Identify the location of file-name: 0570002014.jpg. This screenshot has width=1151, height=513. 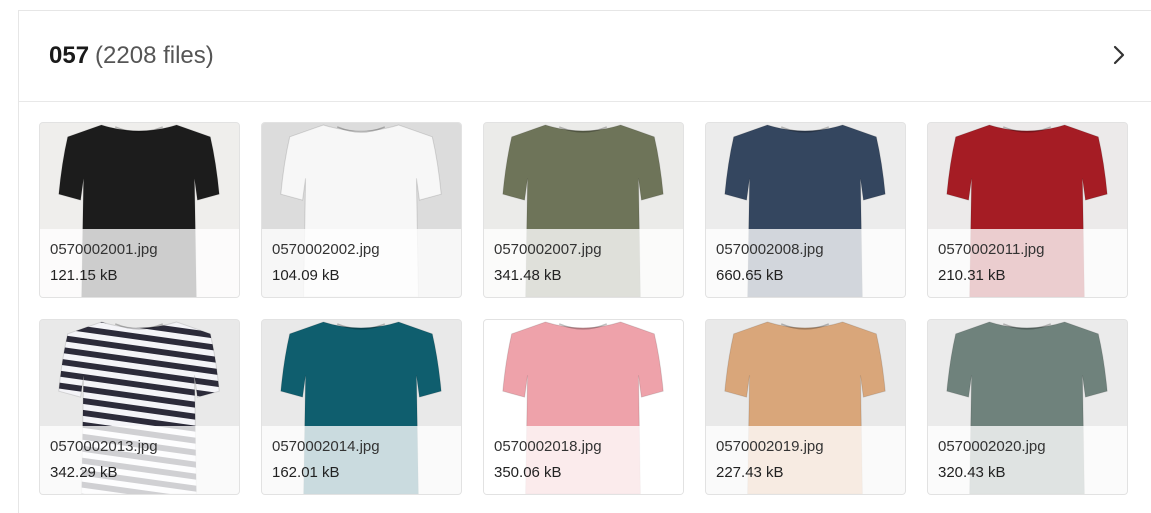
(326, 446).